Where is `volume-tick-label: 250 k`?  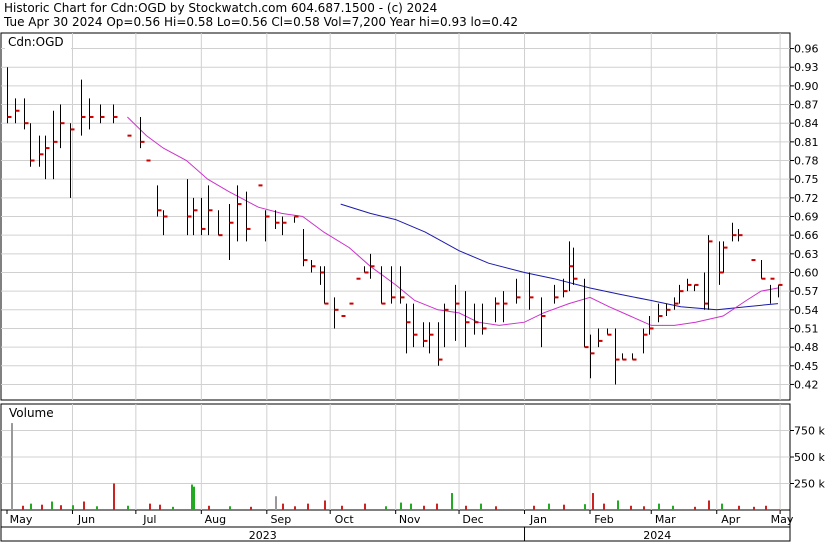
volume-tick-label: 250 k is located at coordinates (809, 484).